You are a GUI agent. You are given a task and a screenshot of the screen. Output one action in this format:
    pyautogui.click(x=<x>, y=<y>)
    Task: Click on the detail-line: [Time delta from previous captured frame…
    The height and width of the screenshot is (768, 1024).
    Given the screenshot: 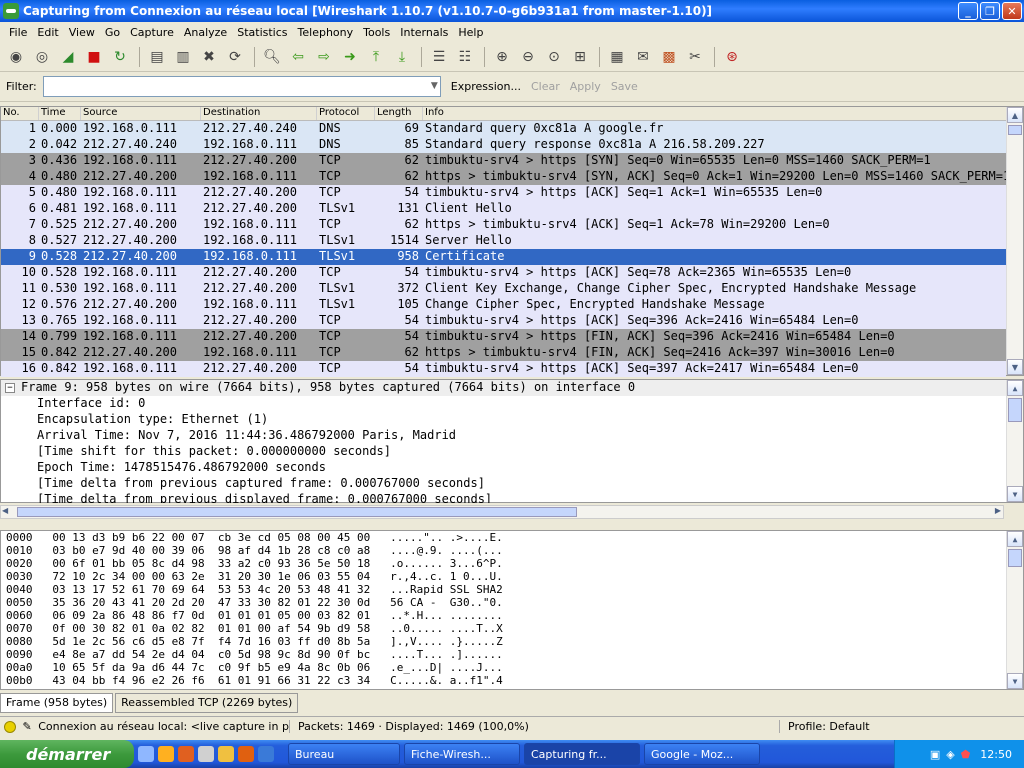 What is the action you would take?
    pyautogui.click(x=512, y=484)
    